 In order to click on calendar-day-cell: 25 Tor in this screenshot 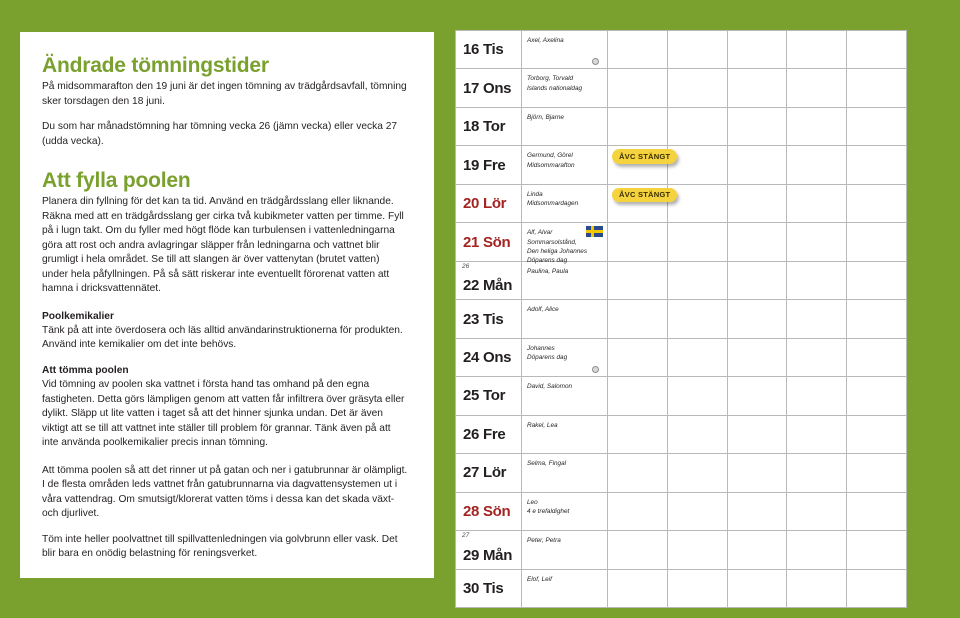, I will do `click(489, 396)`.